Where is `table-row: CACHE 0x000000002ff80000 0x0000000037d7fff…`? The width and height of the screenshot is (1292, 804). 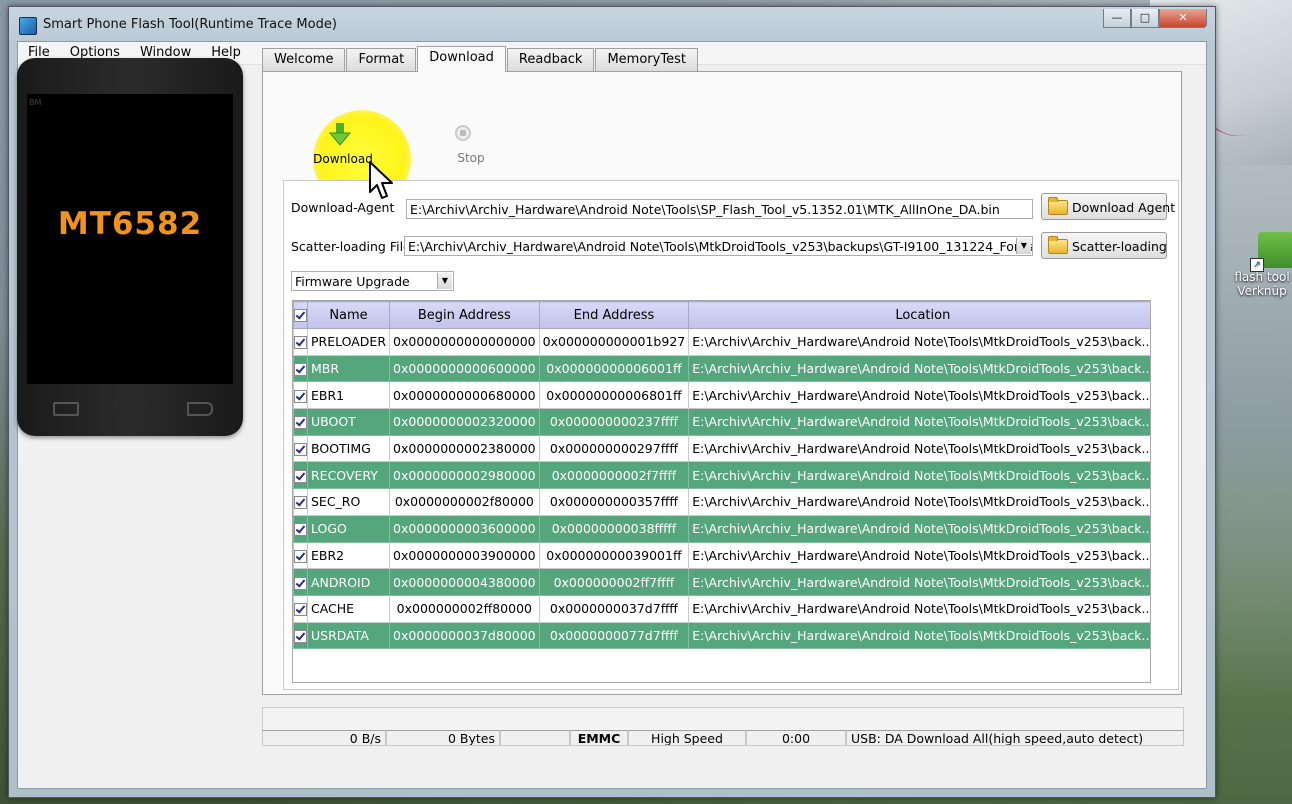 table-row: CACHE 0x000000002ff80000 0x0000000037d7fff… is located at coordinates (721, 608).